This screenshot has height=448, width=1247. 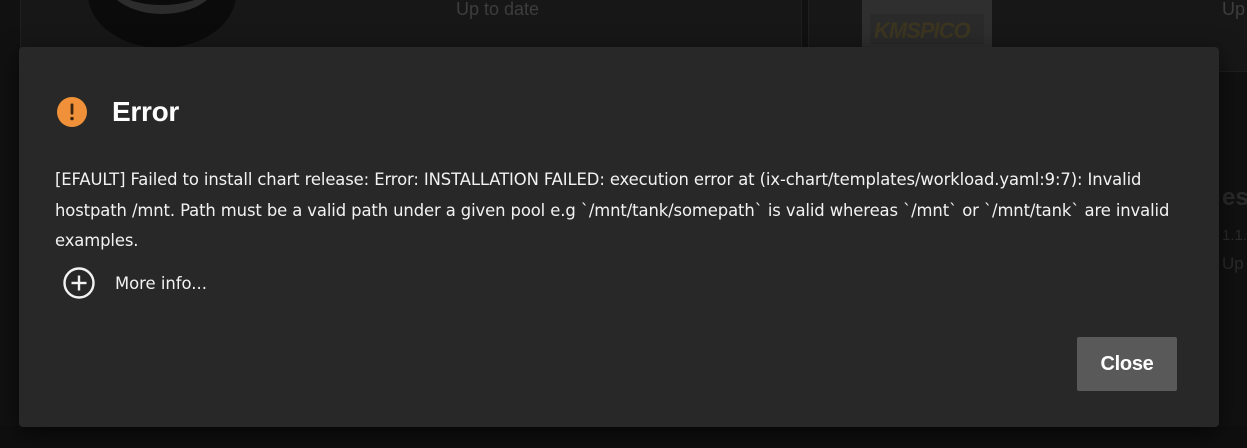 I want to click on warning-circle-icon, so click(x=72, y=112).